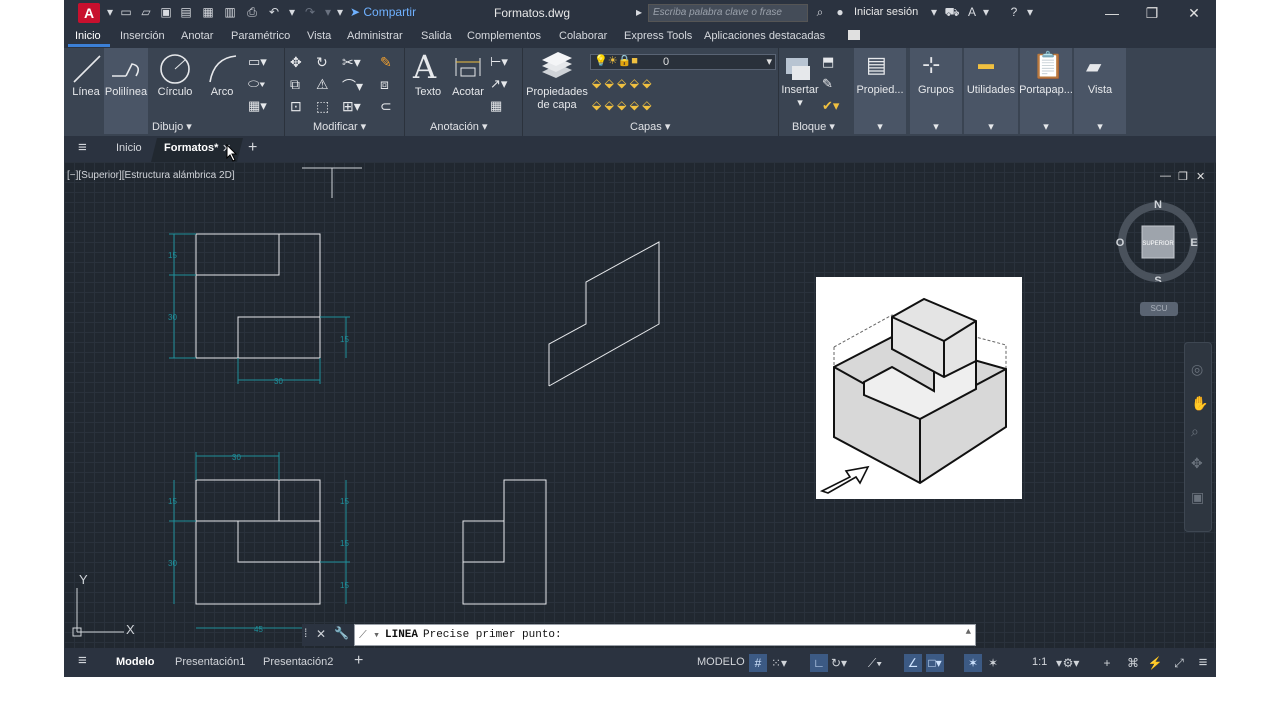 Image resolution: width=1280 pixels, height=720 pixels. What do you see at coordinates (428, 92) in the screenshot?
I see `text-tool-label: Texto` at bounding box center [428, 92].